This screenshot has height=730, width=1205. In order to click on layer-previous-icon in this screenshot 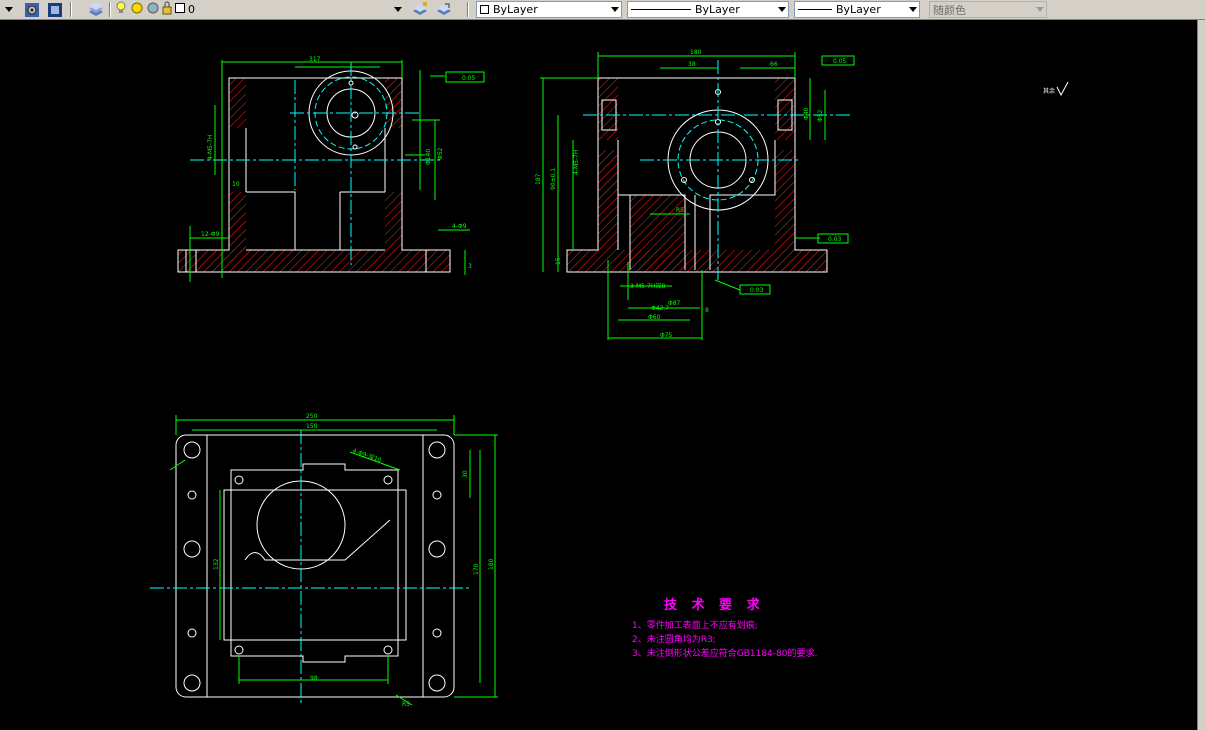, I will do `click(444, 9)`.